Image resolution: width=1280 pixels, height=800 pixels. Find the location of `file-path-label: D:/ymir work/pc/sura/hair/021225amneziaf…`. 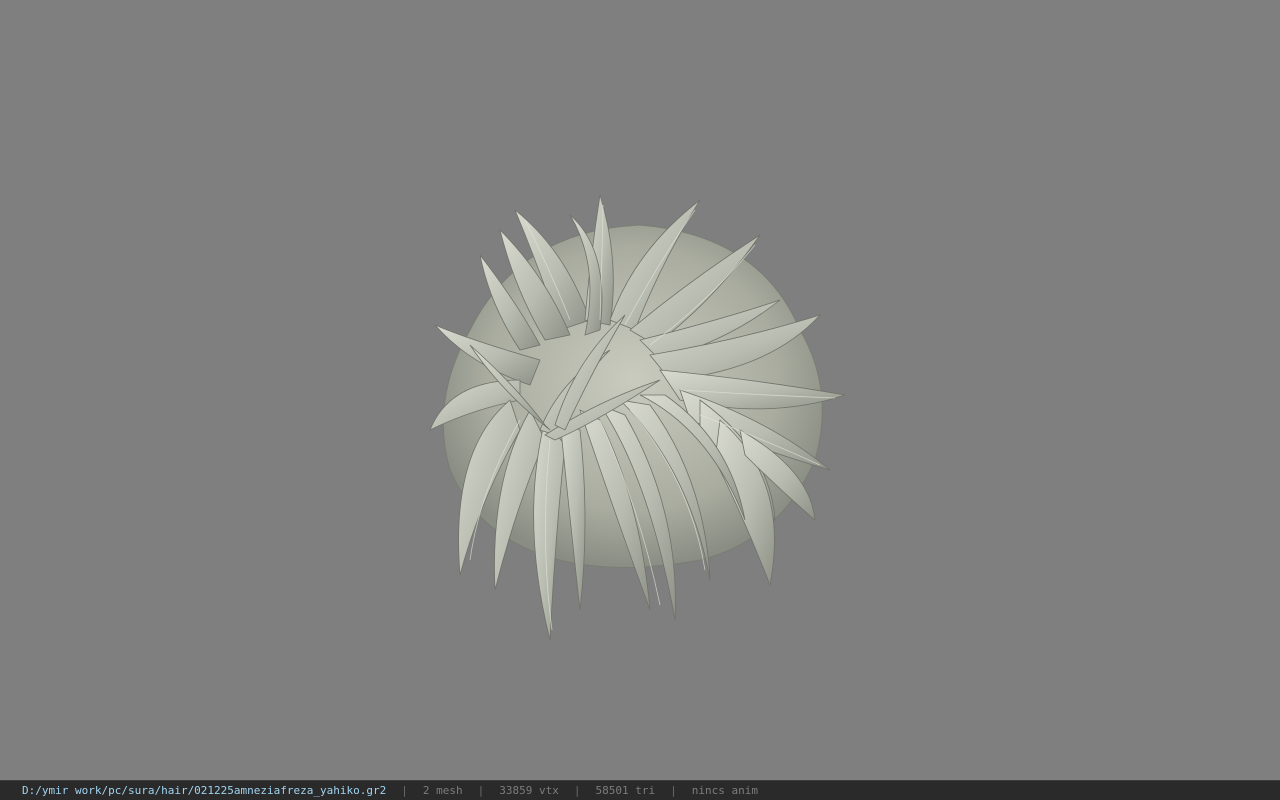

file-path-label: D:/ymir work/pc/sura/hair/021225amneziaf… is located at coordinates (204, 790).